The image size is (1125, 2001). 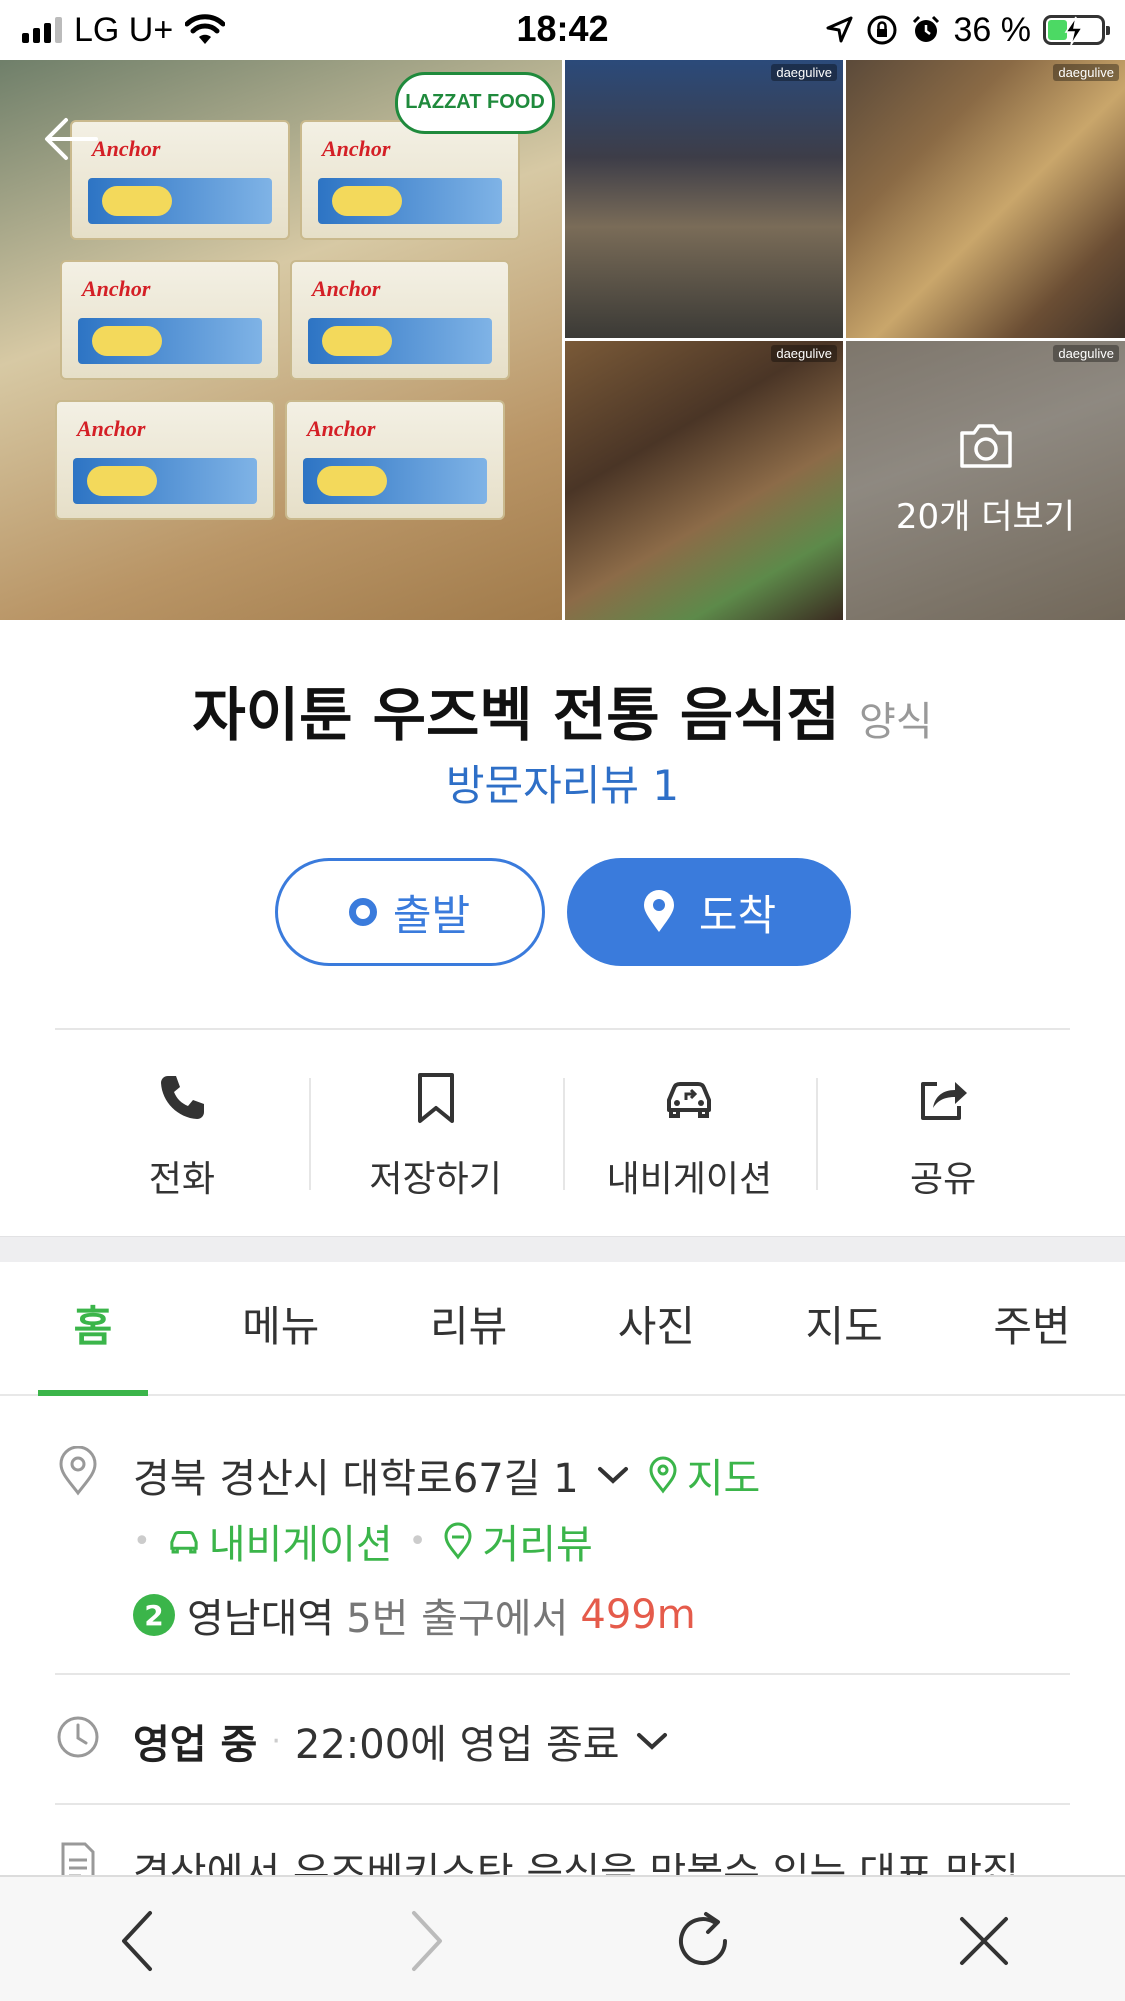 What do you see at coordinates (458, 1541) in the screenshot?
I see `streetview-pin-icon` at bounding box center [458, 1541].